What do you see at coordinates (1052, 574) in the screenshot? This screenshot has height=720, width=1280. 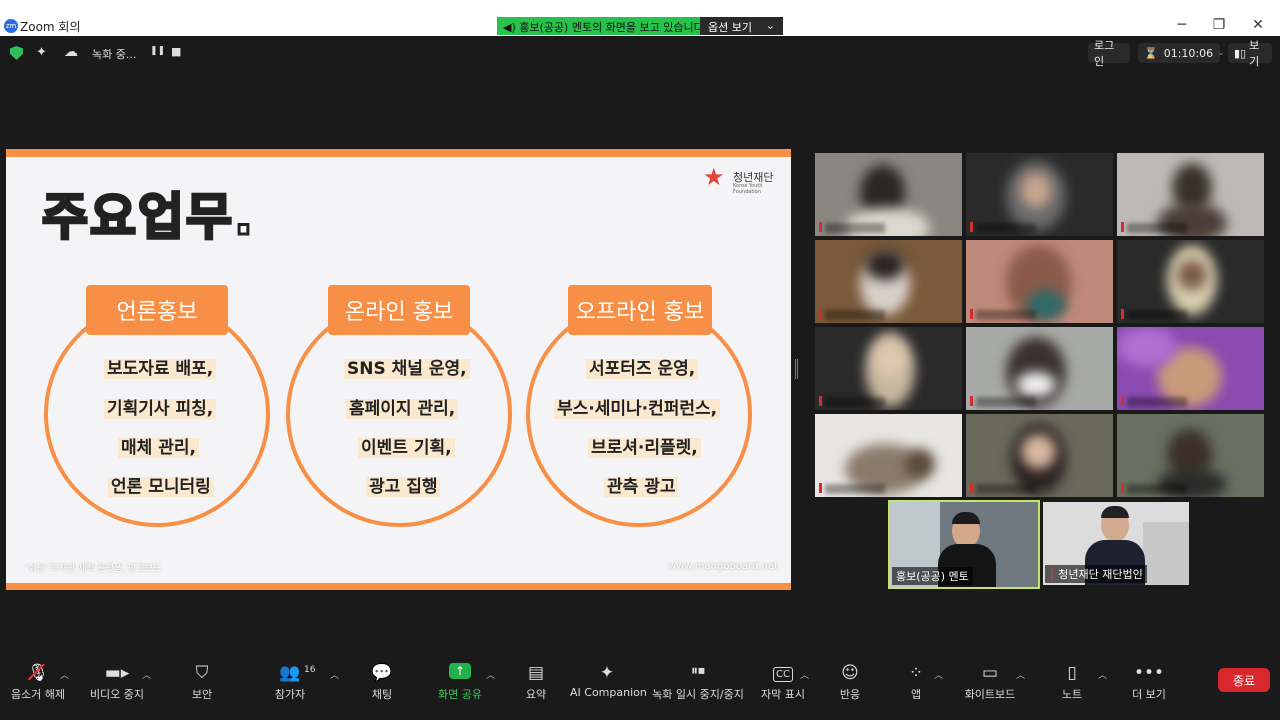 I see `muted-mic-icon: ⎮` at bounding box center [1052, 574].